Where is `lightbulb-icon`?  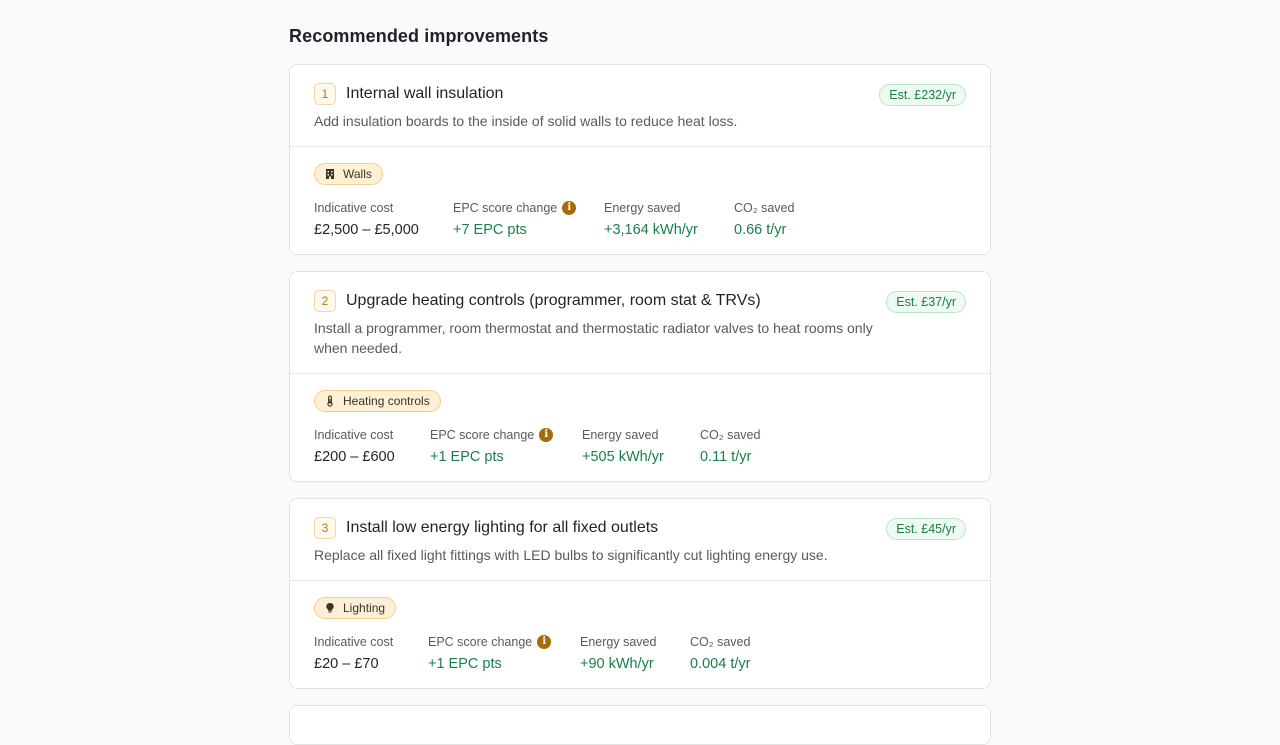
lightbulb-icon is located at coordinates (330, 608).